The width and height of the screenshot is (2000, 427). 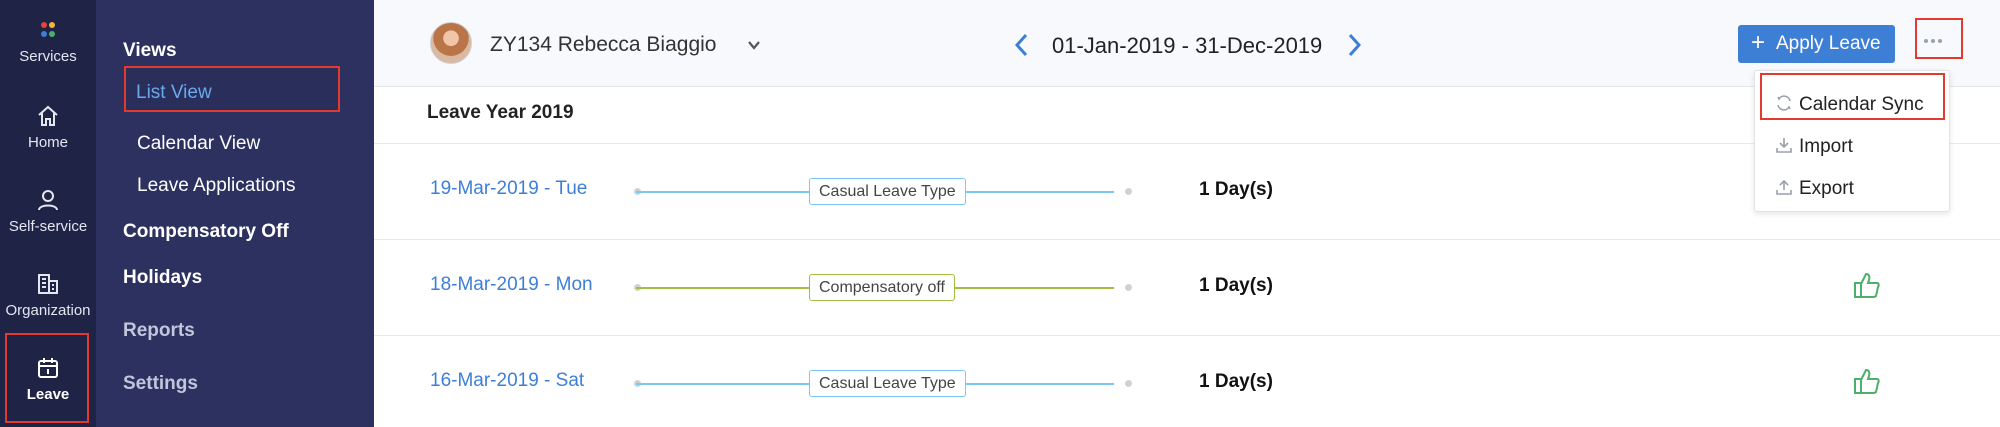 What do you see at coordinates (451, 43) in the screenshot?
I see `avatar` at bounding box center [451, 43].